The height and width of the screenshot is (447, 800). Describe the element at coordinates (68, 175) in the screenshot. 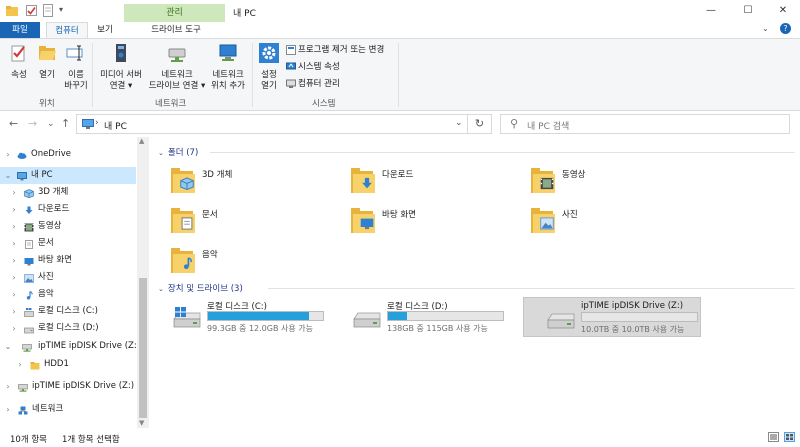

I see `nav-item: ⌄ 내 PC` at that location.